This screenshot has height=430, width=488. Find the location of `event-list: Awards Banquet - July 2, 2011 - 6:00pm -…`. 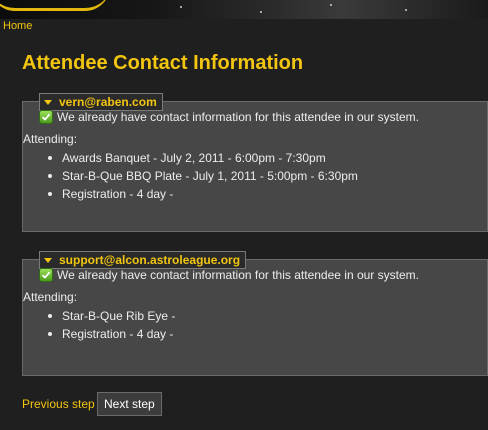

event-list: Awards Banquet - July 2, 2011 - 6:00pm -… is located at coordinates (190, 176).